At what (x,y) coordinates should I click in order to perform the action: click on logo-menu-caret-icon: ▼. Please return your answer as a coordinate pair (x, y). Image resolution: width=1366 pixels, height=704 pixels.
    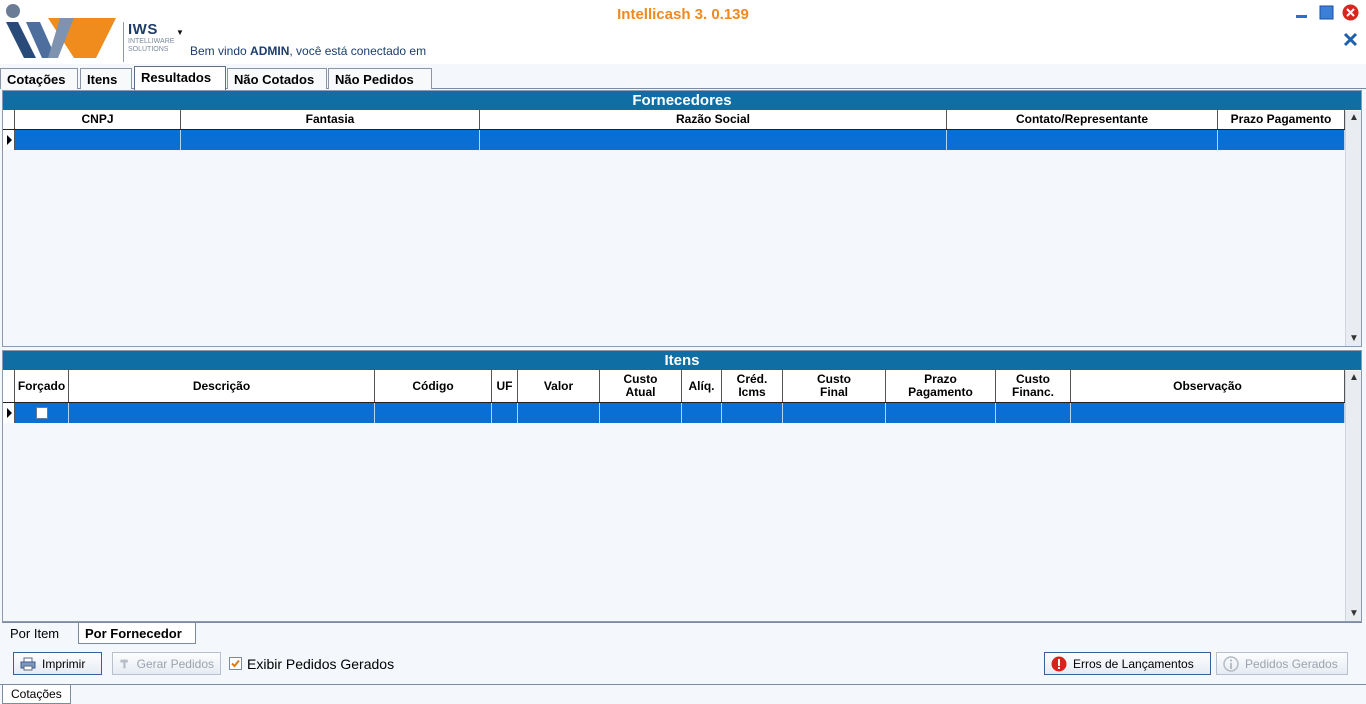
    Looking at the image, I should click on (180, 32).